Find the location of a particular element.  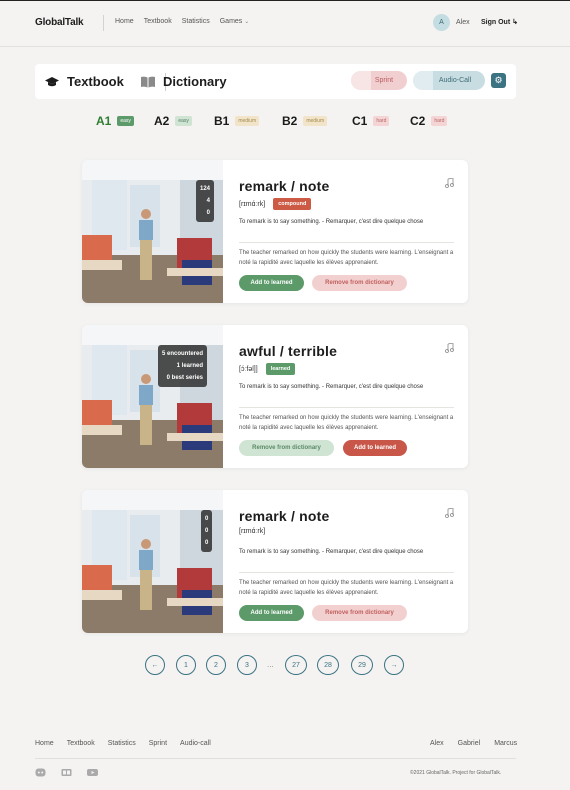

stat-learned: 4 is located at coordinates (208, 201).